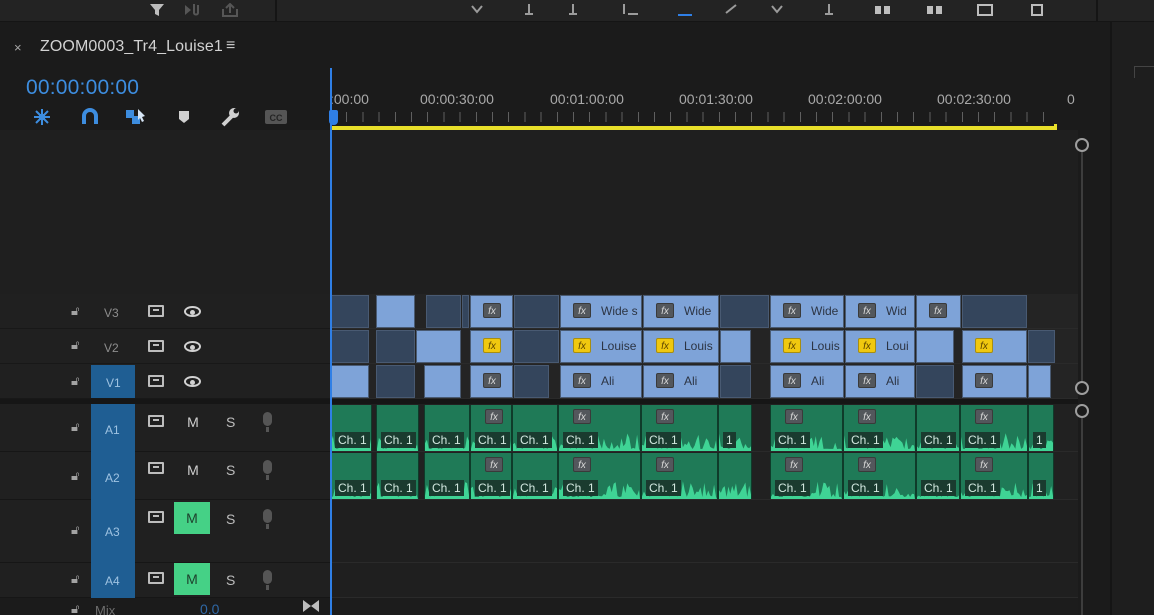 The image size is (1154, 615). I want to click on audio-scroll-top-handle, so click(1082, 411).